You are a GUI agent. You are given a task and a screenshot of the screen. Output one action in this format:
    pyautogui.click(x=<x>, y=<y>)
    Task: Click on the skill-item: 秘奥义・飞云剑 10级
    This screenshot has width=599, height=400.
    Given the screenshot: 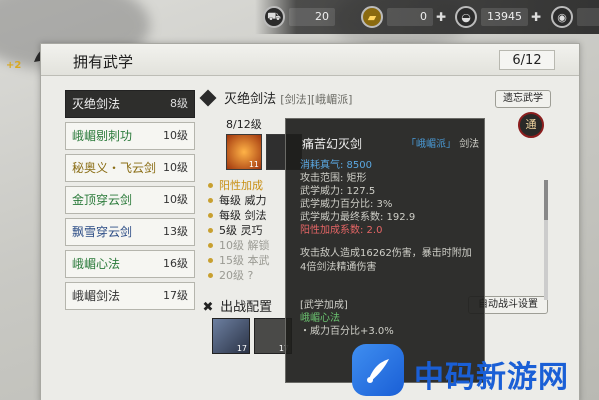 What is the action you would take?
    pyautogui.click(x=130, y=168)
    